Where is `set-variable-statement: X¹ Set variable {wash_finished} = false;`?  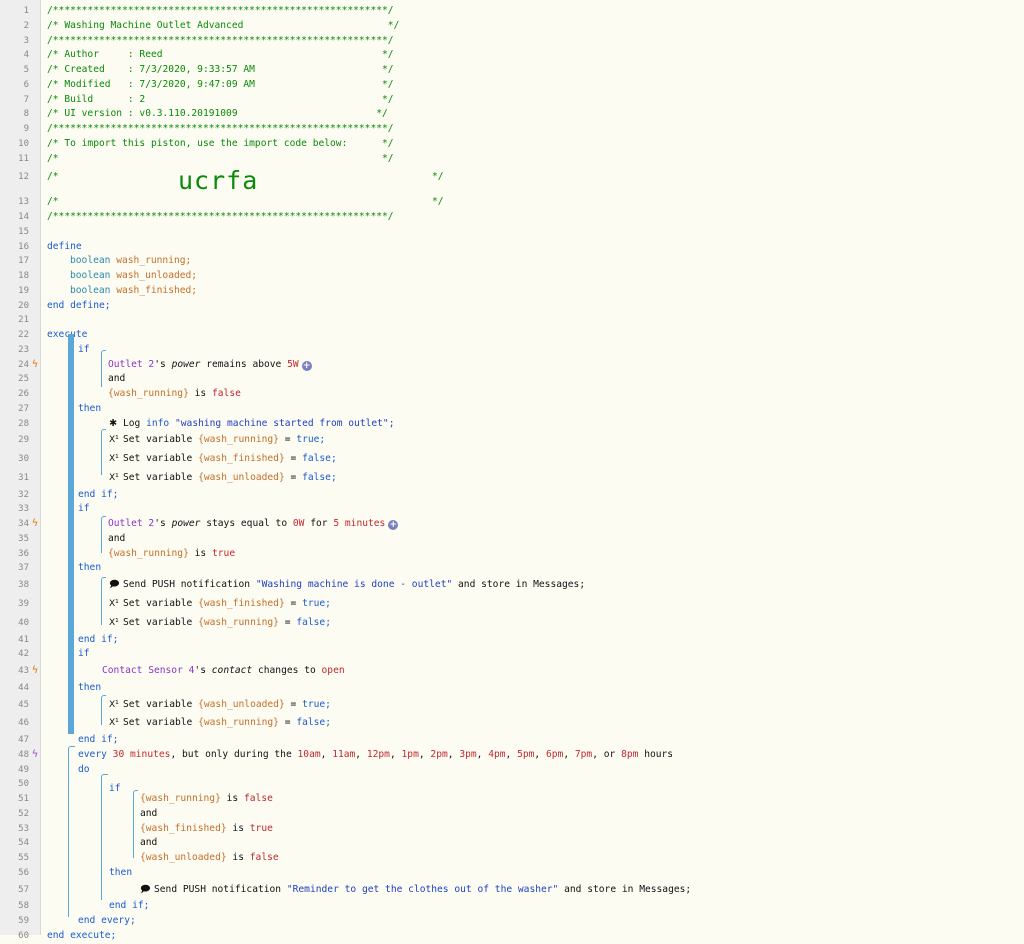
set-variable-statement: X¹ Set variable {wash_finished} = false; is located at coordinates (223, 459).